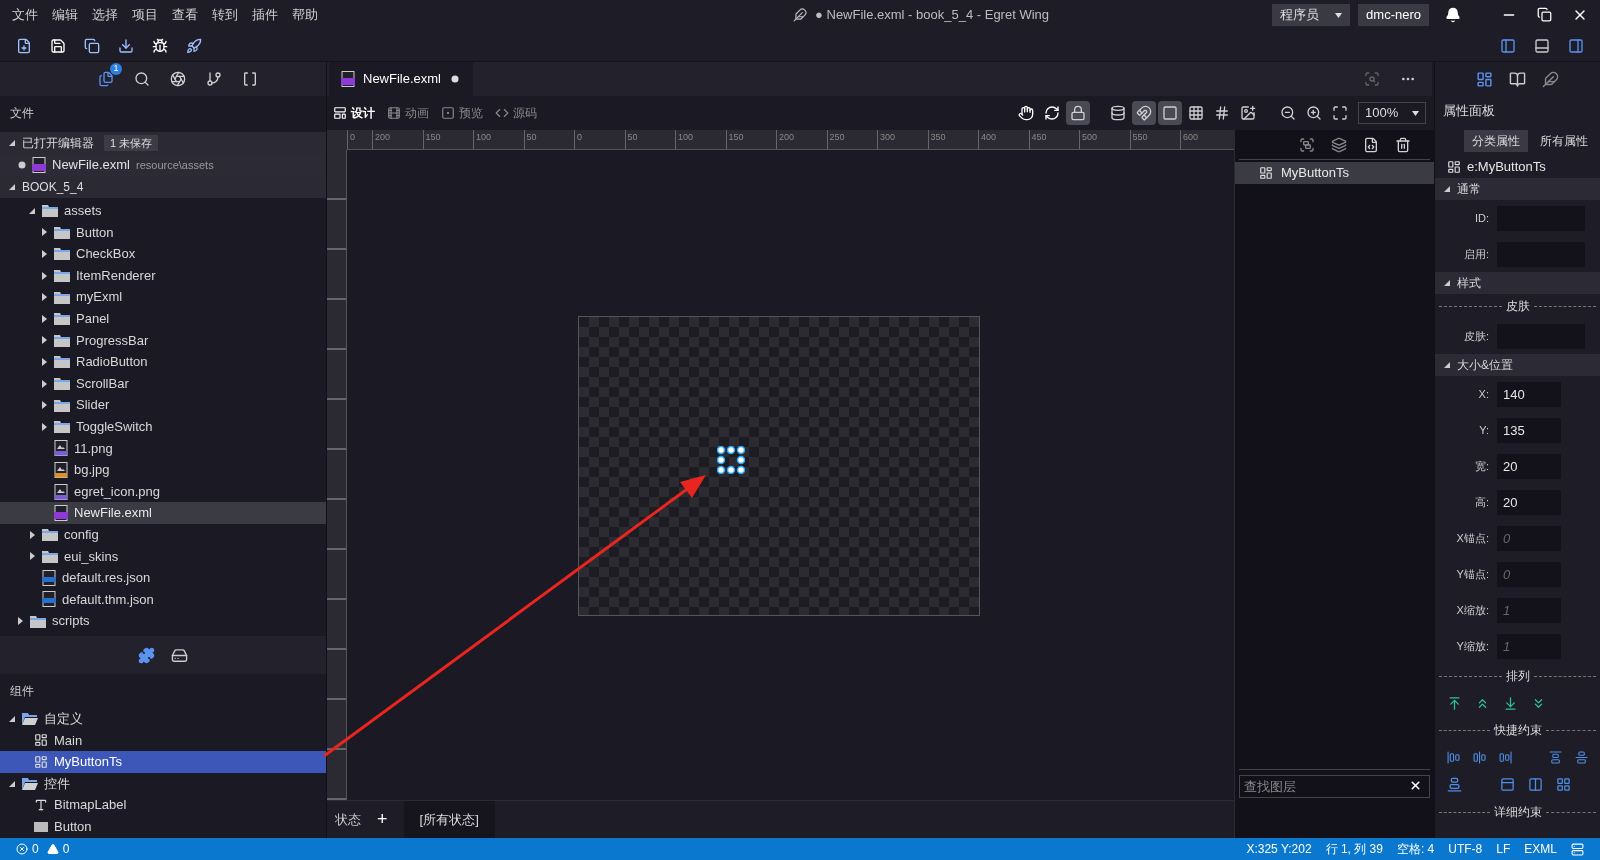  What do you see at coordinates (163, 297) in the screenshot?
I see `tree-item: myExml` at bounding box center [163, 297].